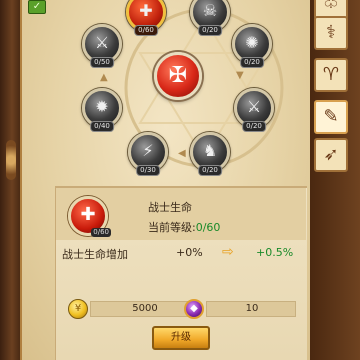 This screenshot has height=360, width=360. What do you see at coordinates (11, 160) in the screenshot?
I see `frame-ornament` at bounding box center [11, 160].